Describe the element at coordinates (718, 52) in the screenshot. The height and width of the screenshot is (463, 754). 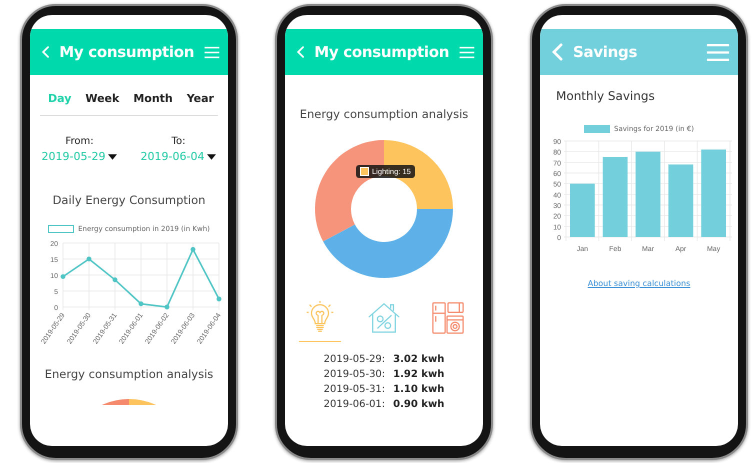
I see `menu-icon` at that location.